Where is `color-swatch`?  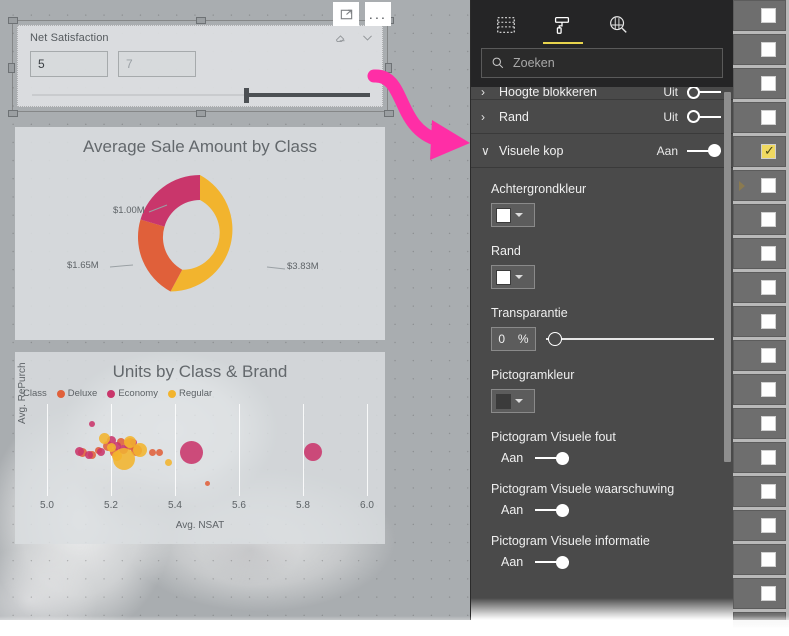 color-swatch is located at coordinates (503, 277).